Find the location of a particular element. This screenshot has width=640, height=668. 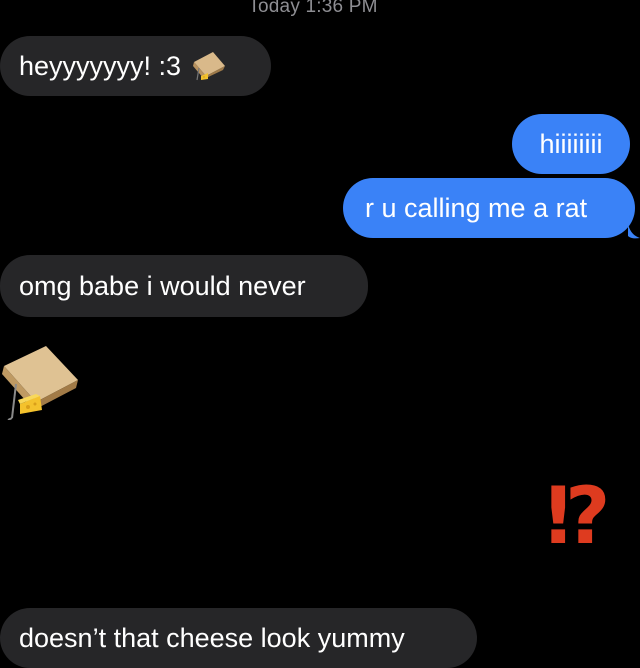

message-text: hiiiiiiii is located at coordinates (571, 143).